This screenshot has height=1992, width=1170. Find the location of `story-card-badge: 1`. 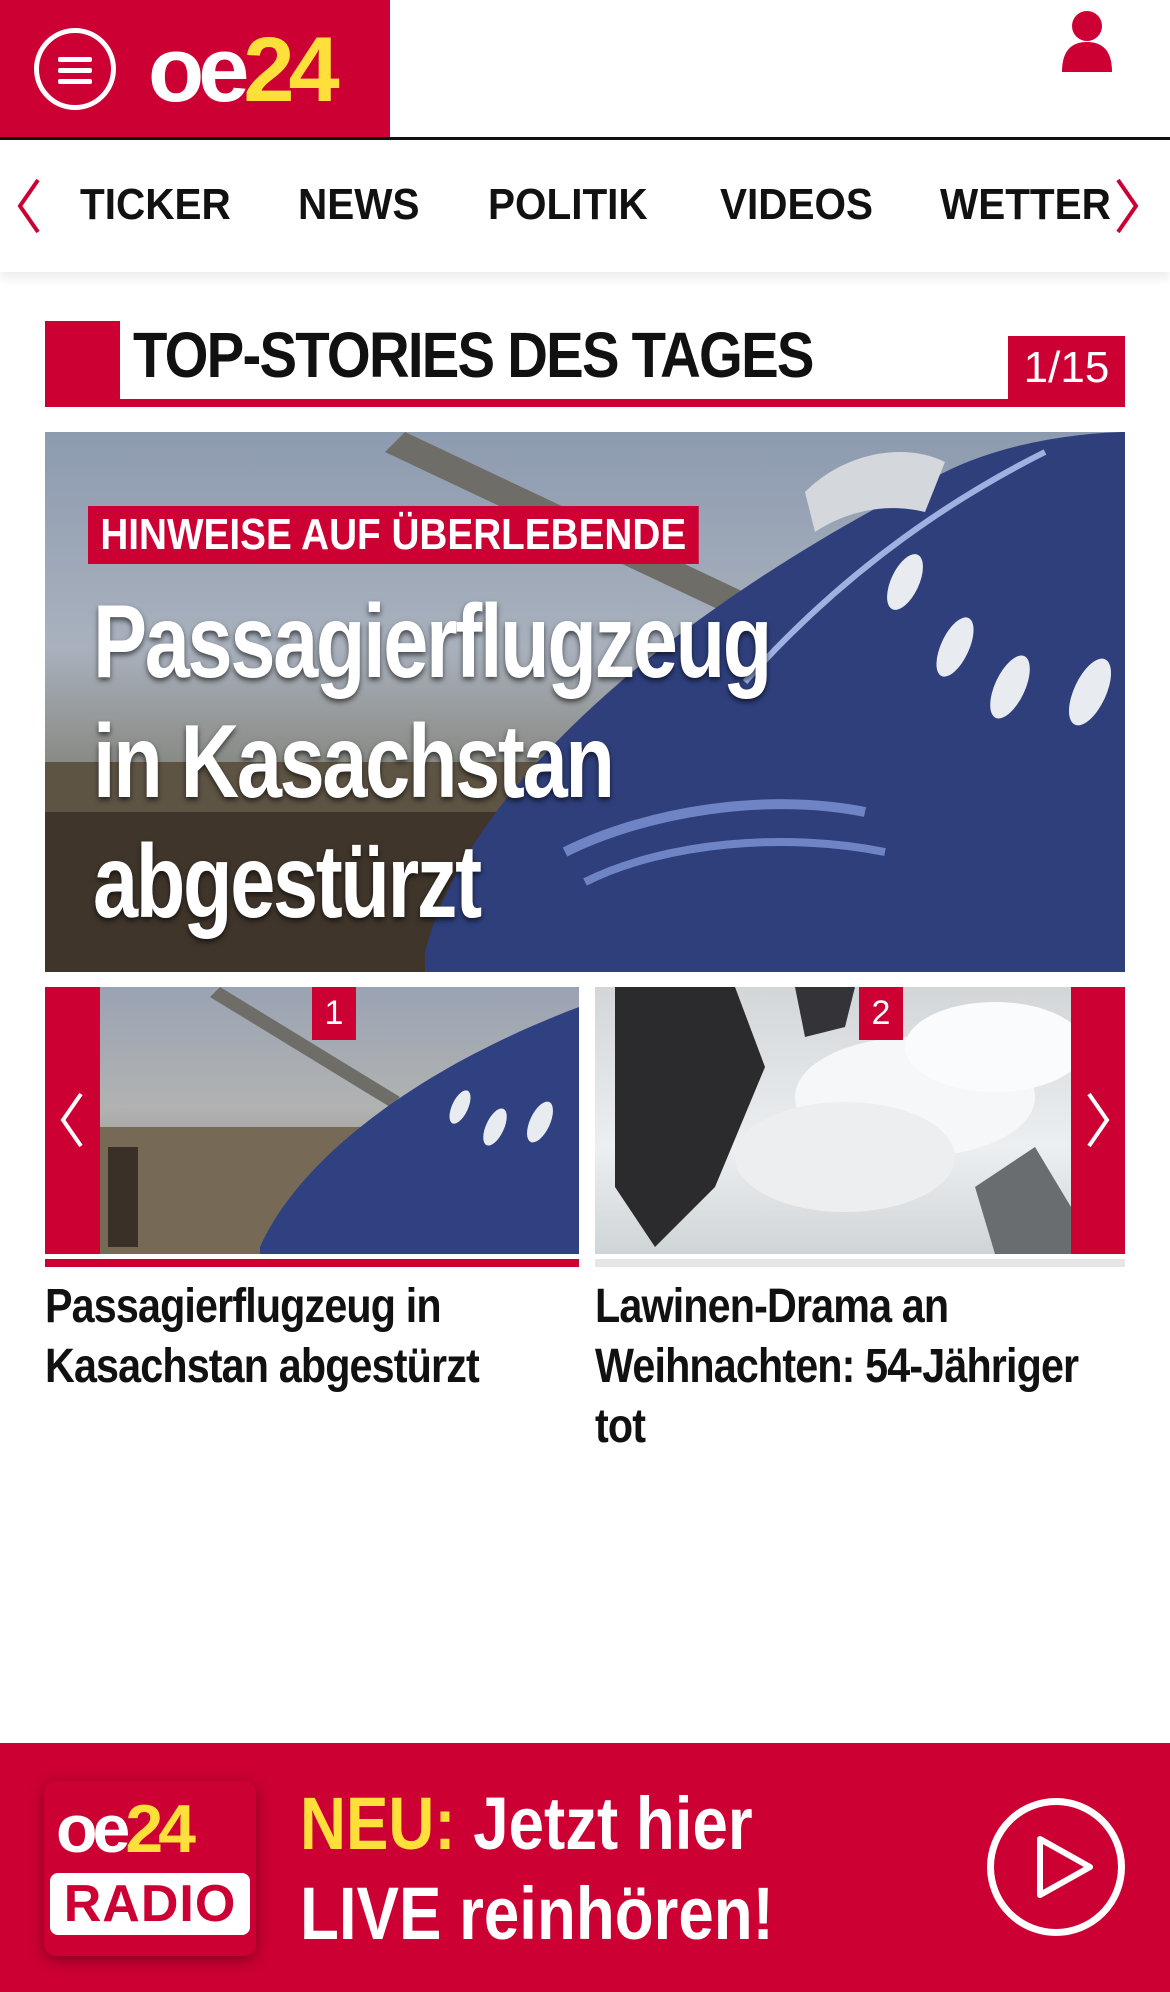

story-card-badge: 1 is located at coordinates (334, 1013).